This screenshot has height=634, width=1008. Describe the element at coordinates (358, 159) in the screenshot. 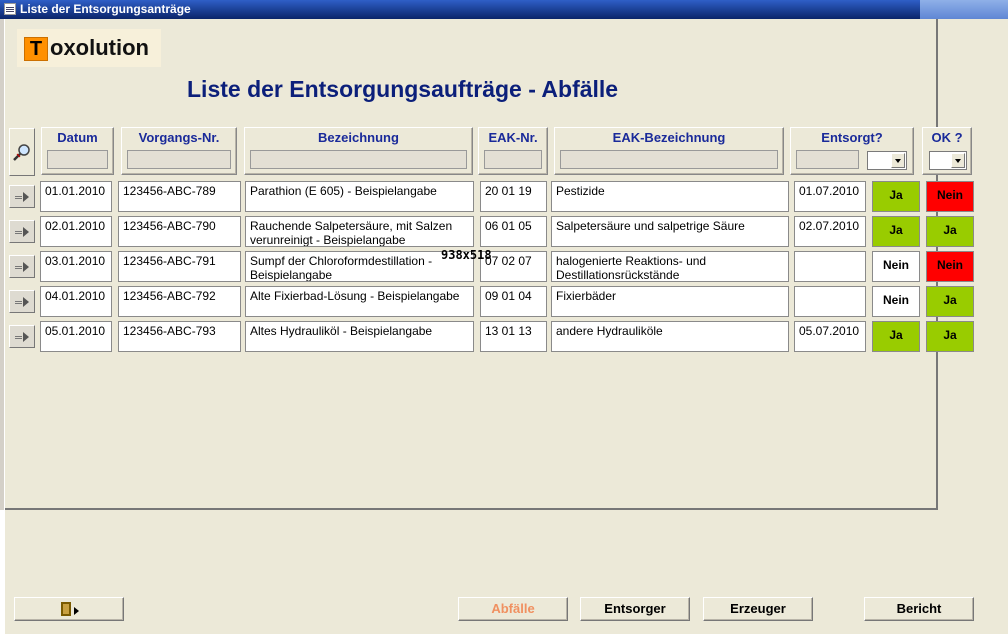

I see `filter-bezeichnung` at that location.